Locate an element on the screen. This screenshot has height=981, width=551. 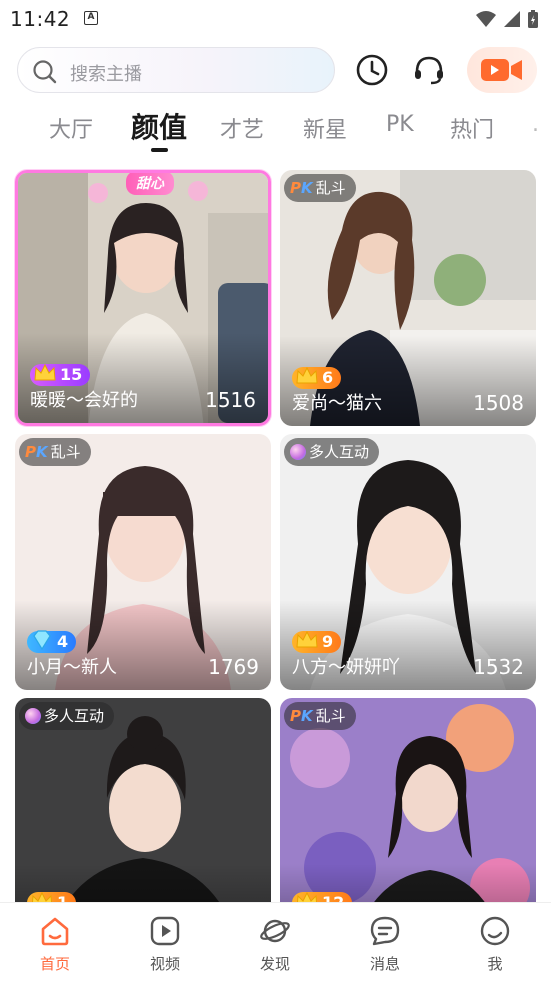
go-live-button is located at coordinates (502, 70).